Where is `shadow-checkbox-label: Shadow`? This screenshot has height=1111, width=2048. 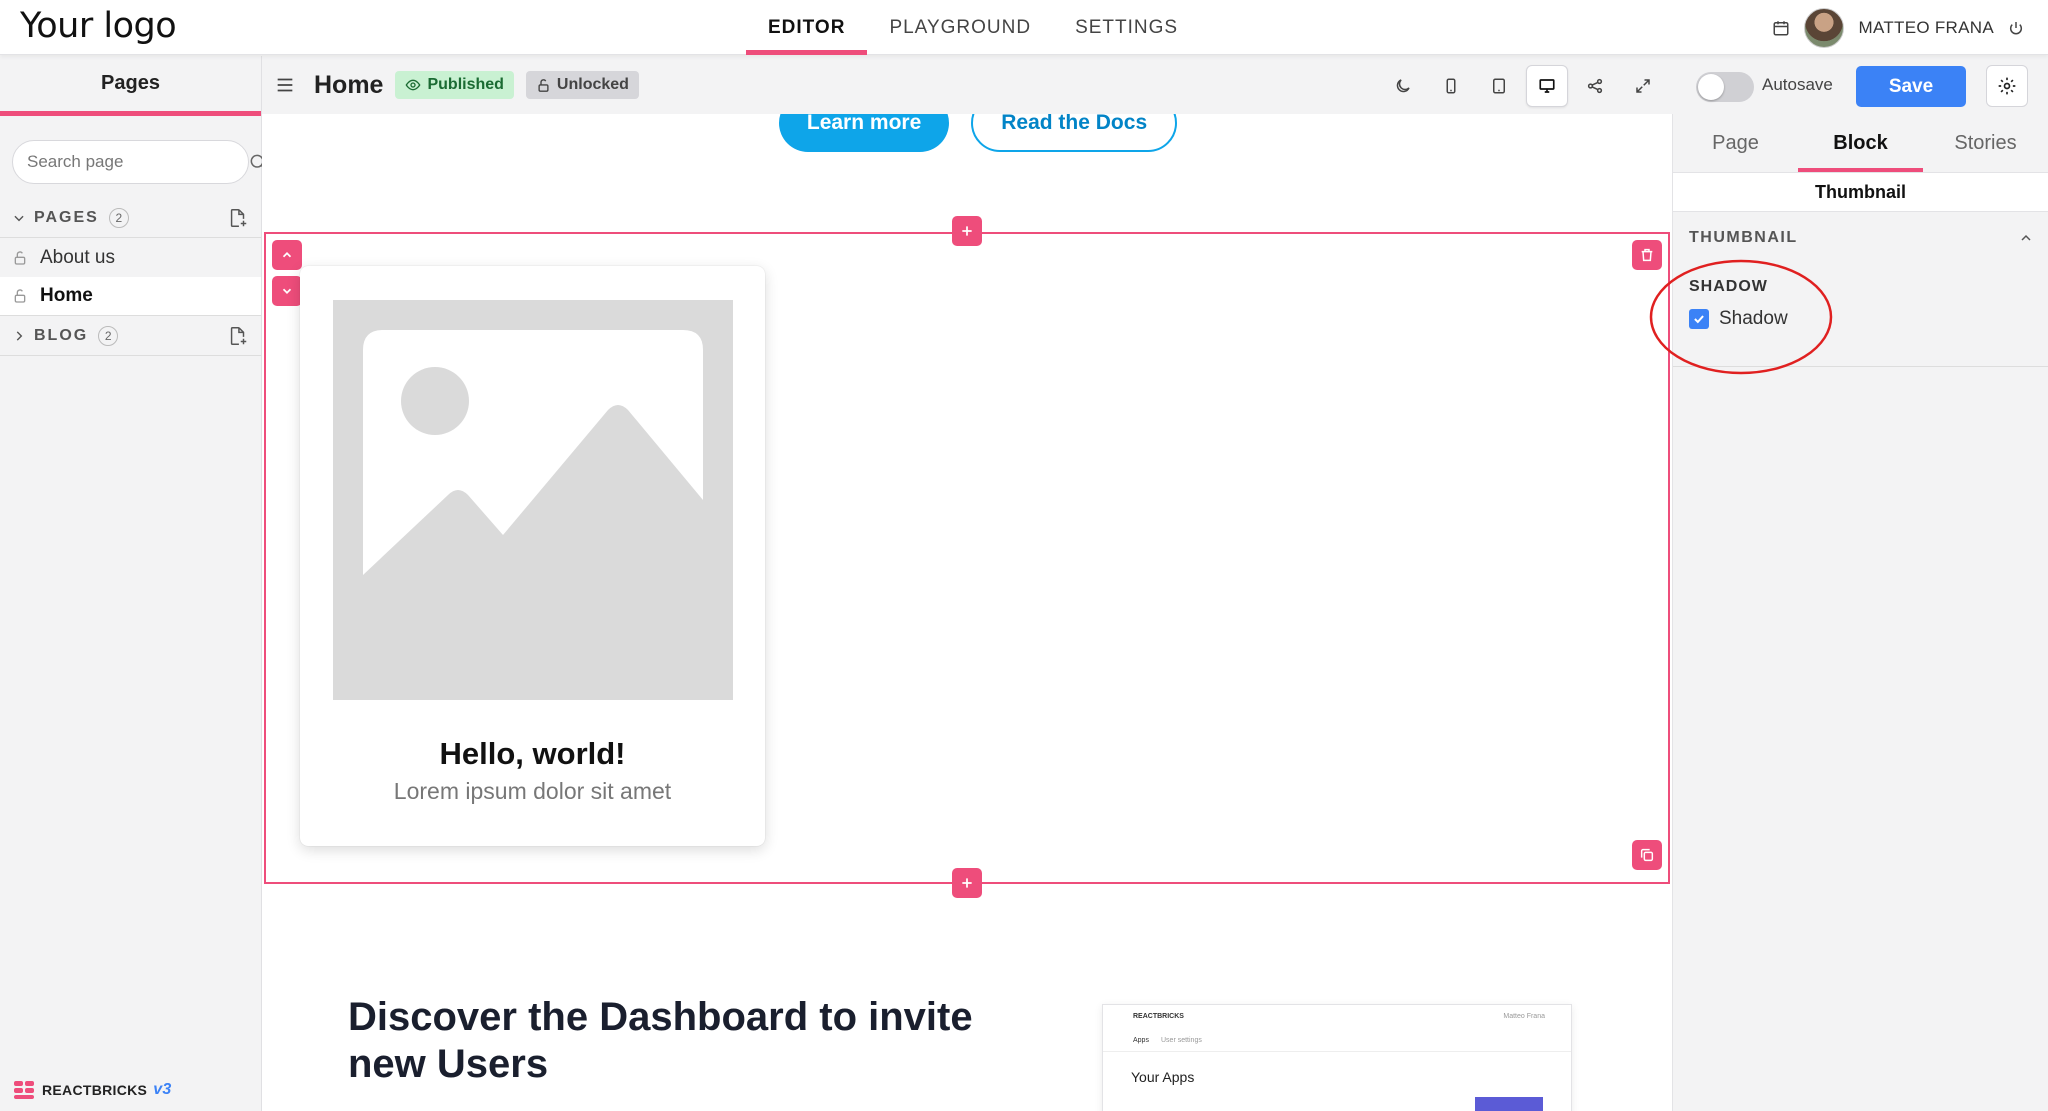 shadow-checkbox-label: Shadow is located at coordinates (1753, 318).